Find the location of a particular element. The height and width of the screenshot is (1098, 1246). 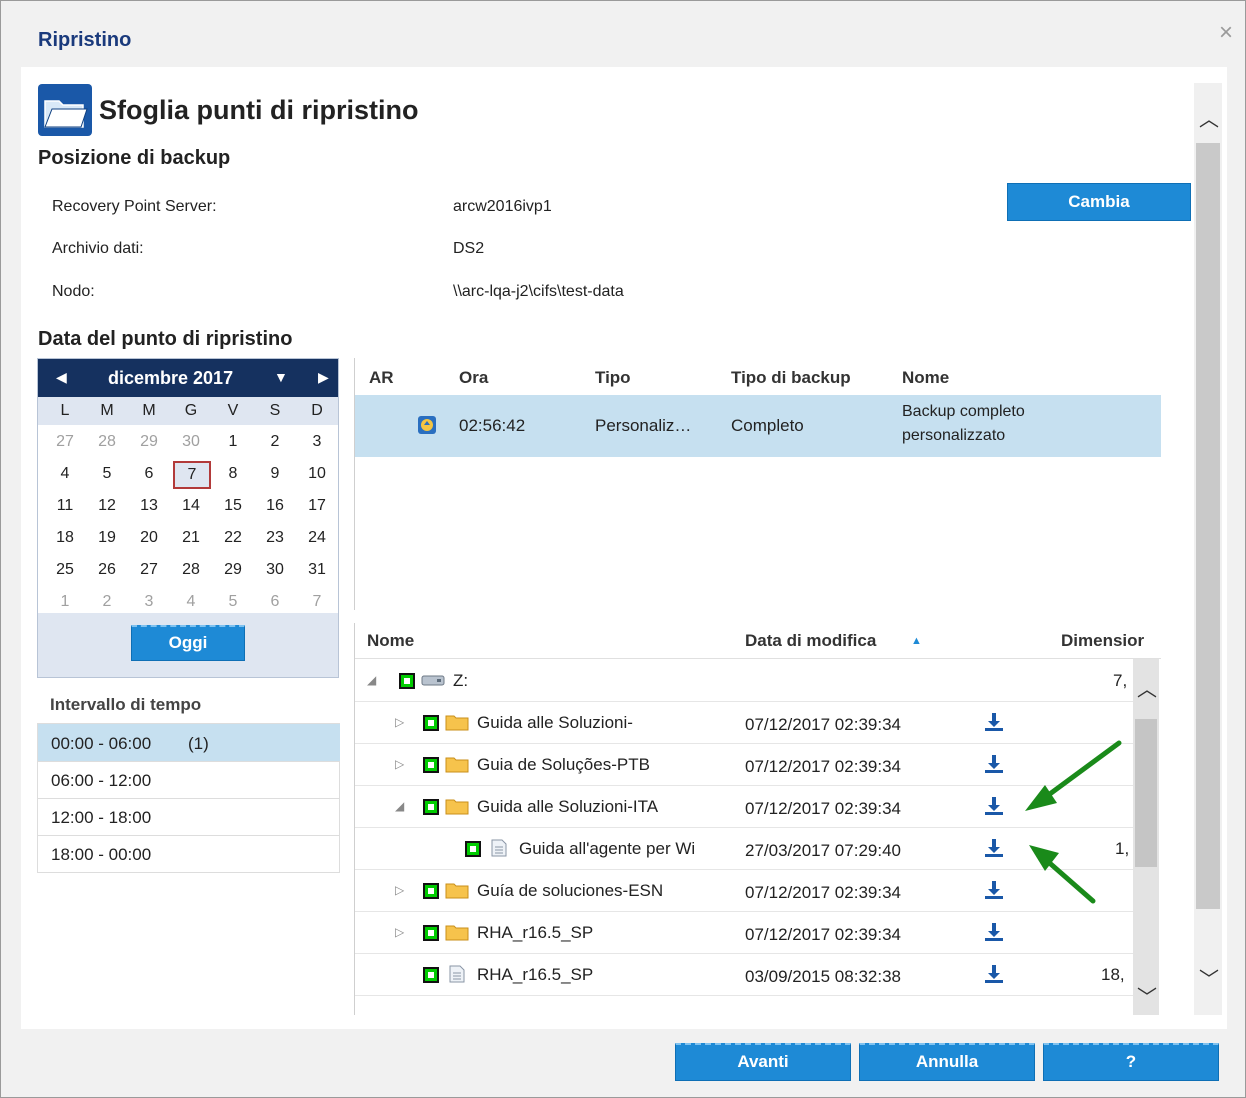

calendar-day: 17 is located at coordinates (317, 506).